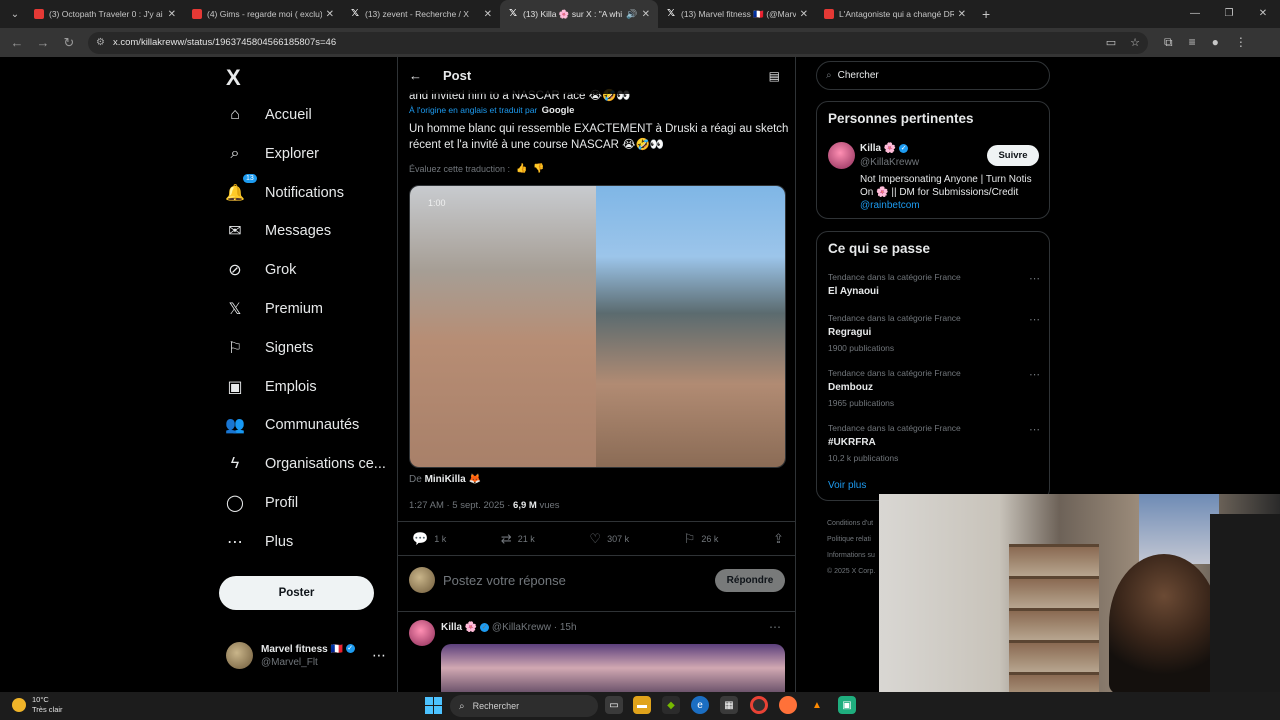 This screenshot has height=720, width=1280. I want to click on tab-title: (13) Marvel fitness 🇫🇷 (@Marvel, so click(738, 13).